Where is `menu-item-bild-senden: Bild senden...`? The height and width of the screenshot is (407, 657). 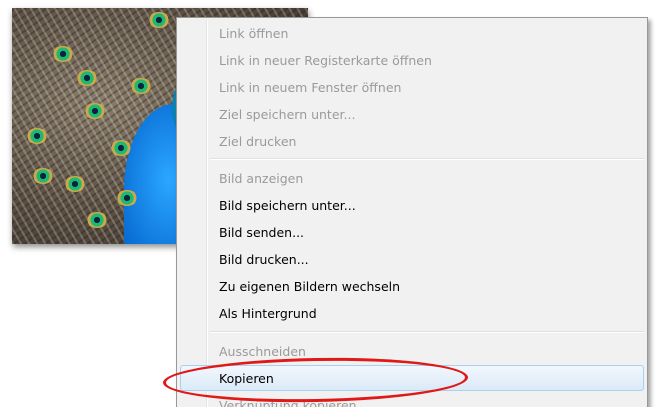
menu-item-bild-senden: Bild senden... is located at coordinates (412, 232).